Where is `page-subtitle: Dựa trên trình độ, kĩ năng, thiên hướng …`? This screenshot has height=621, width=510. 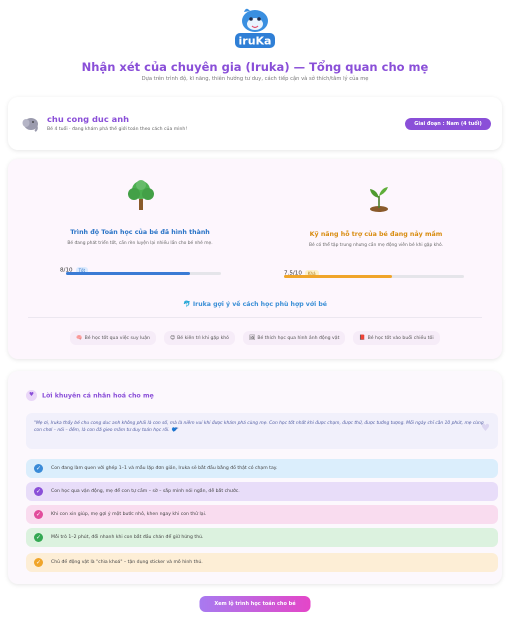 page-subtitle: Dựa trên trình độ, kĩ năng, thiên hướng … is located at coordinates (255, 79).